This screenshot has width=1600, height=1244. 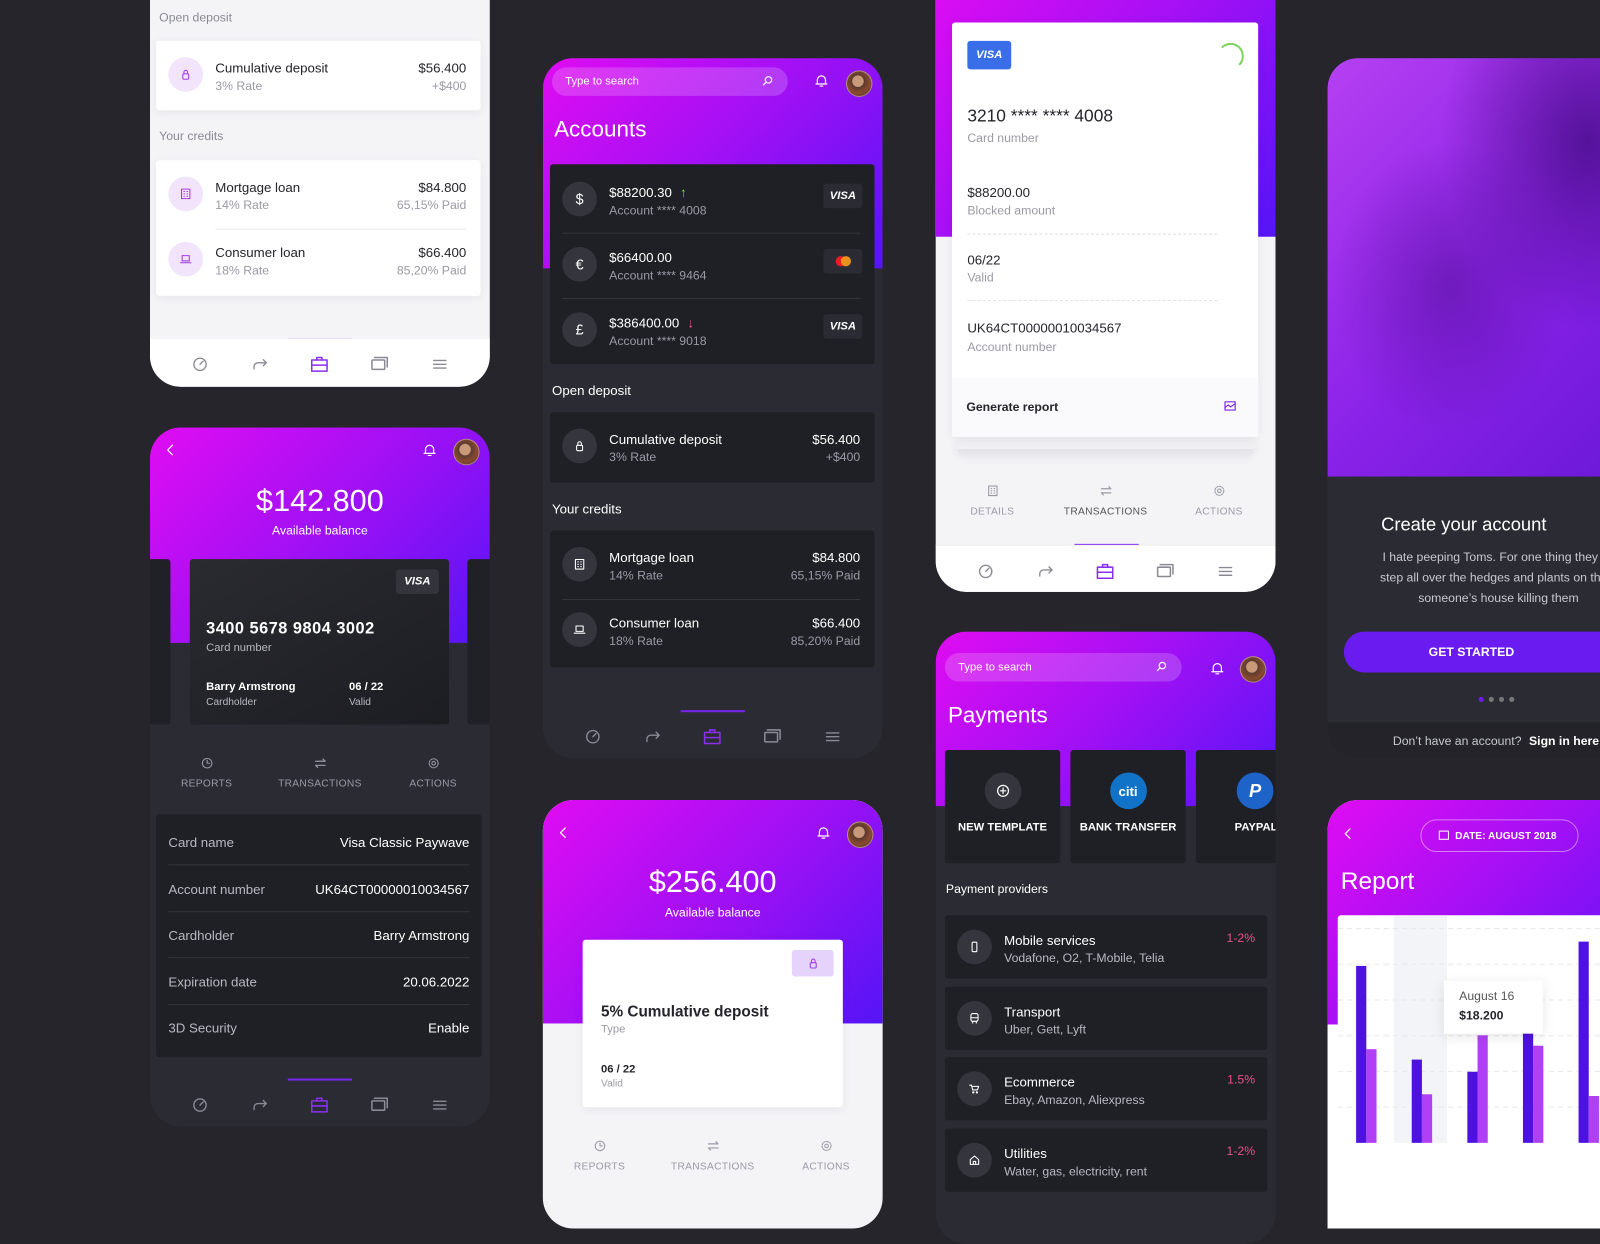 I want to click on generate-report-button: Generate report, so click(x=1105, y=407).